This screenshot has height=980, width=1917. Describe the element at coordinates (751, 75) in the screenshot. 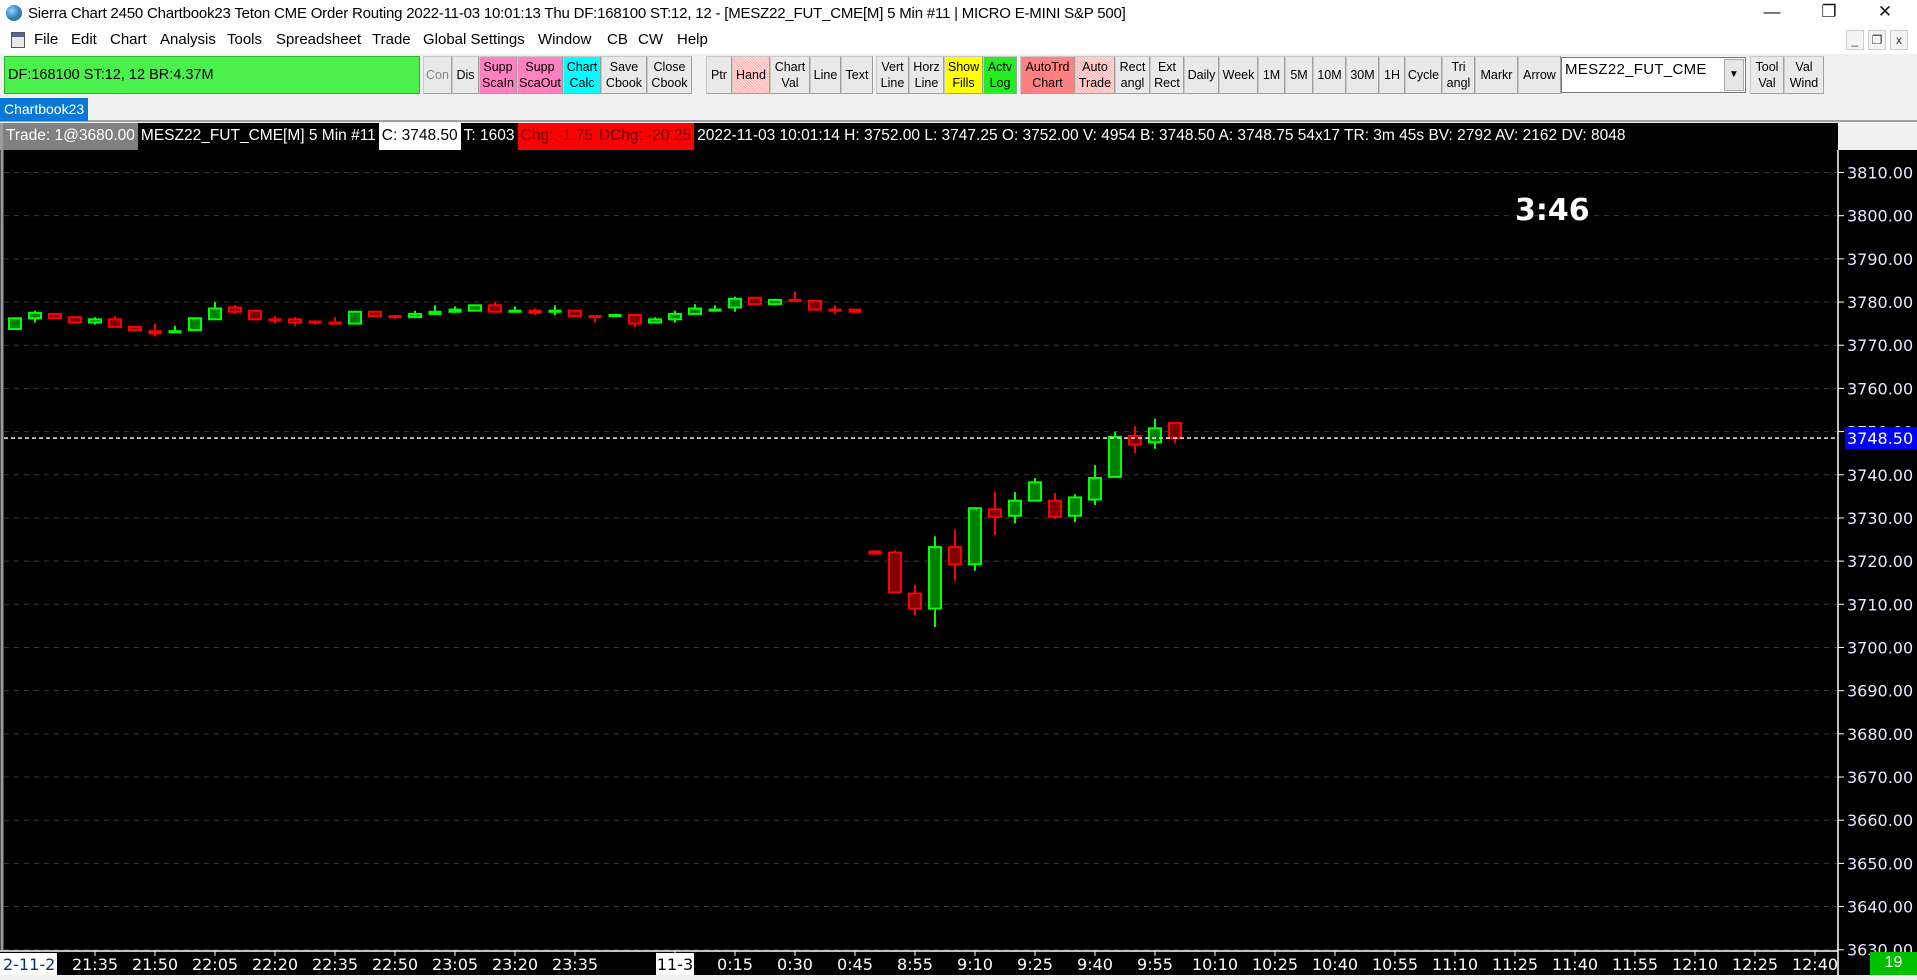

I see `hand-button: Hand` at that location.